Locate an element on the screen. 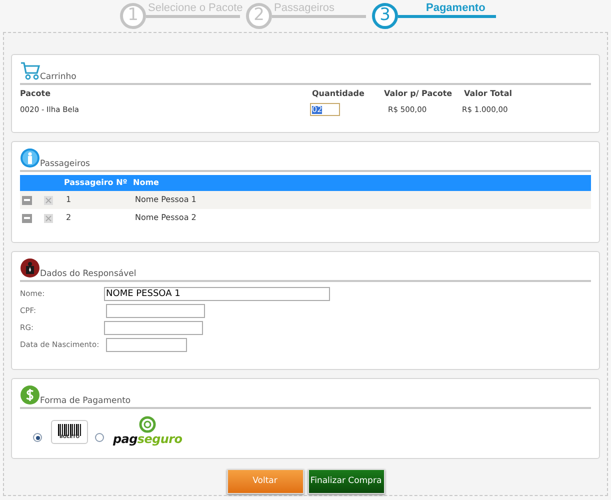 The image size is (611, 500). column-header: Pacote is located at coordinates (36, 94).